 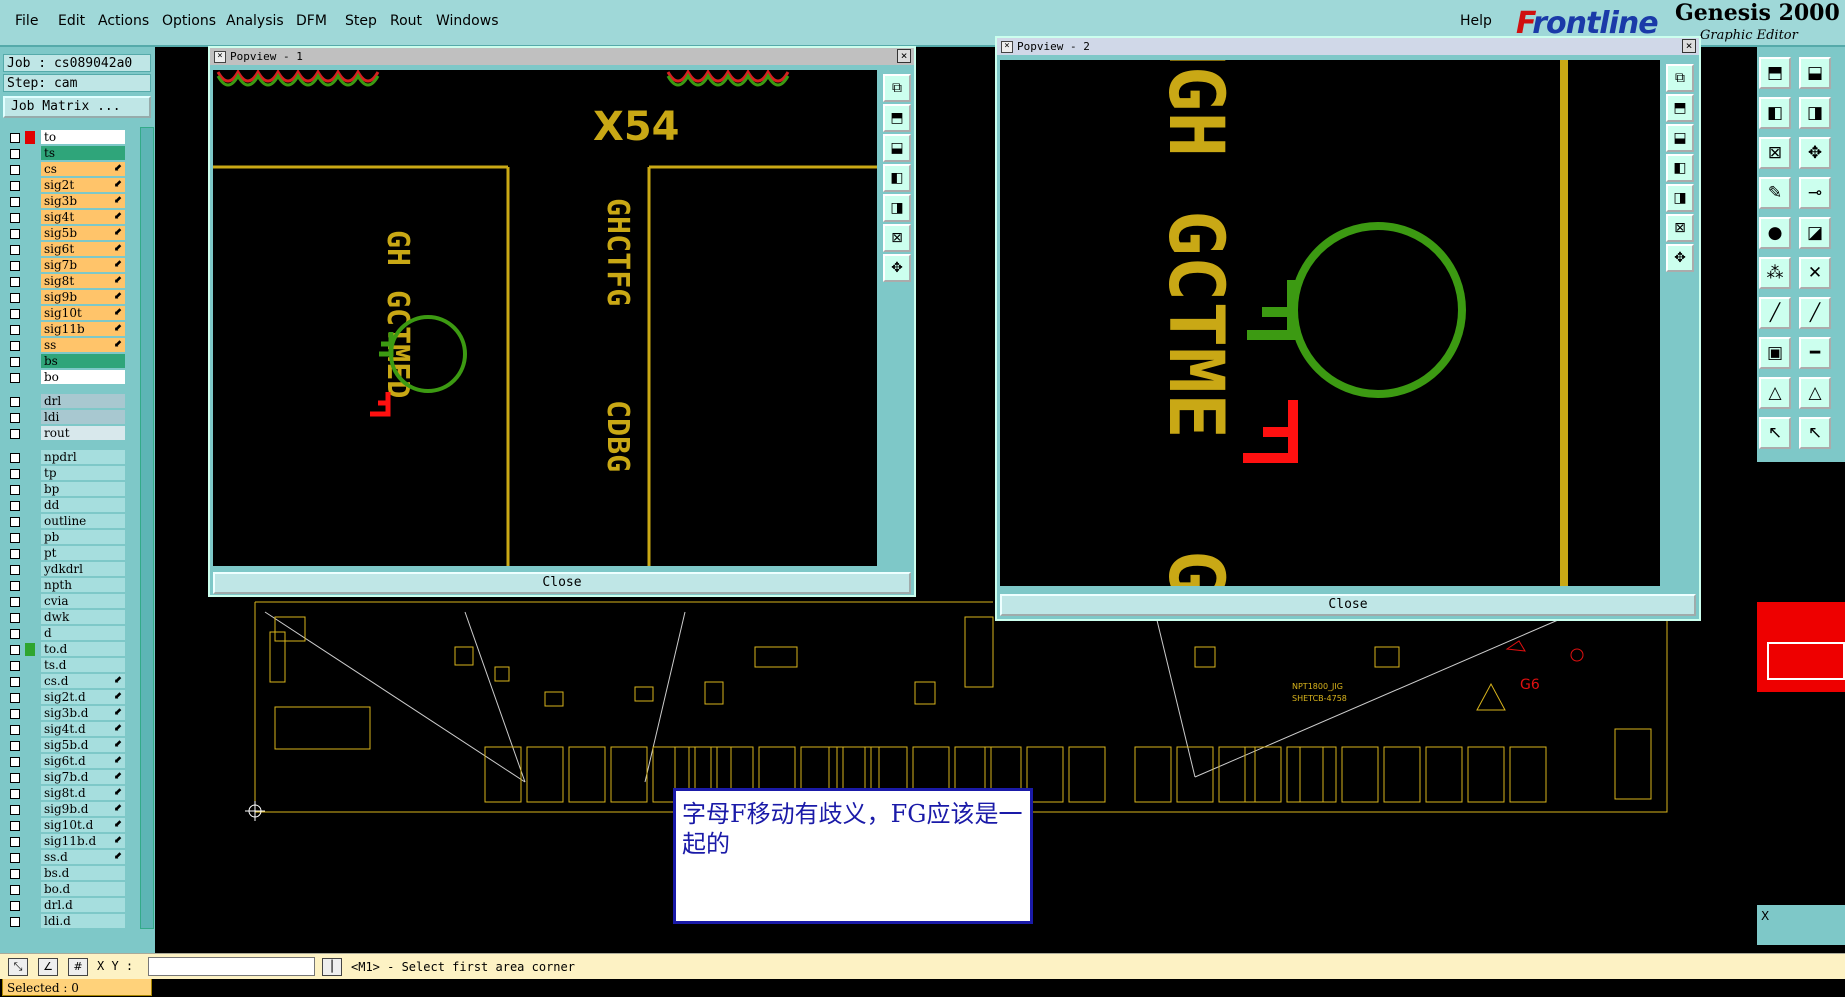 What do you see at coordinates (897, 148) in the screenshot?
I see `popview-1-view-tool-icon: ⬓` at bounding box center [897, 148].